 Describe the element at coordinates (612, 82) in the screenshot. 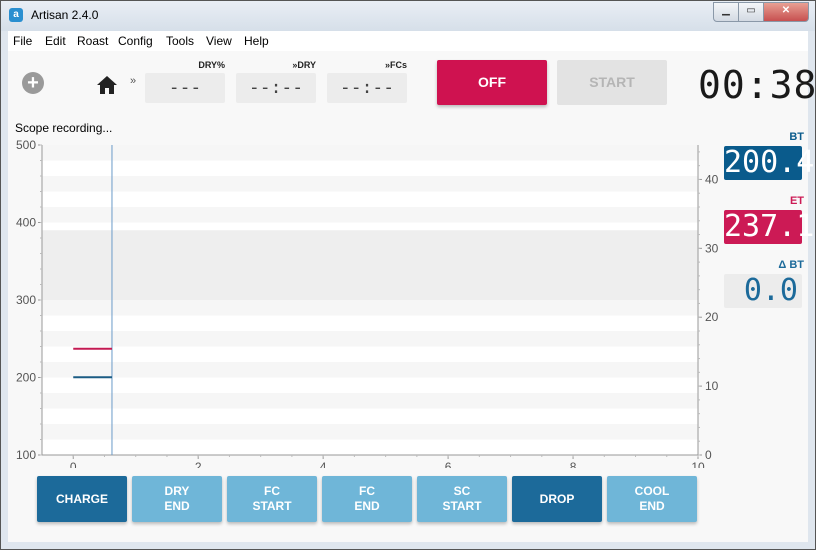

I see `start-button: START` at that location.